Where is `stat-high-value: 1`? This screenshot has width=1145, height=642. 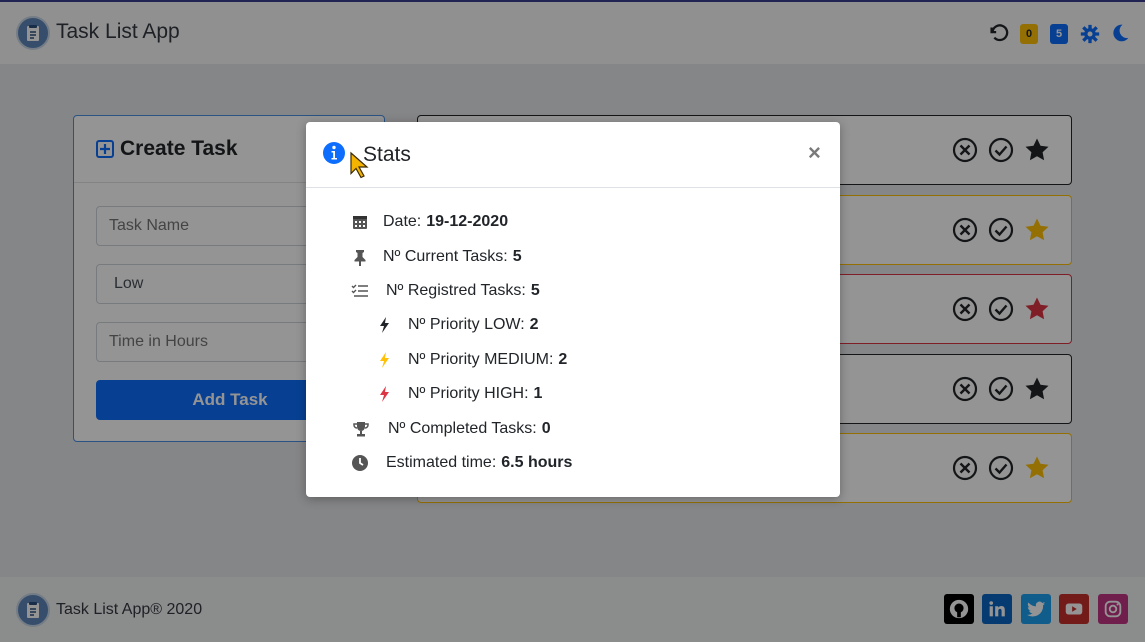
stat-high-value: 1 is located at coordinates (538, 393).